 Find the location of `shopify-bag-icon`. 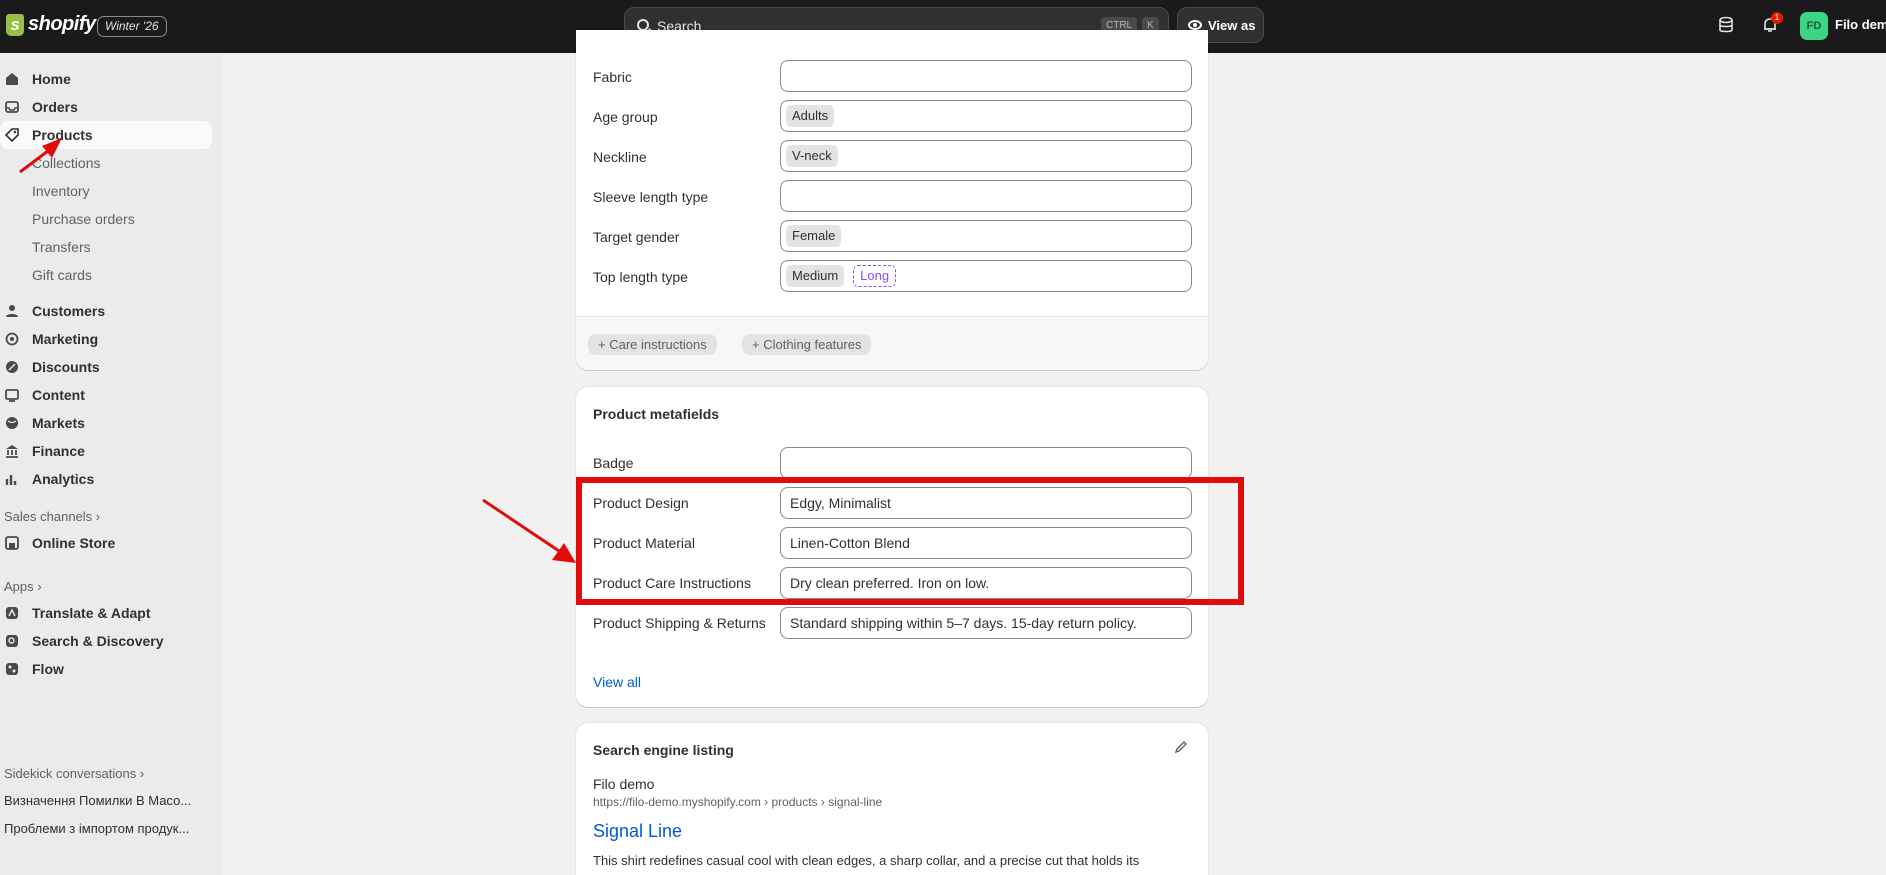

shopify-bag-icon is located at coordinates (15, 24).